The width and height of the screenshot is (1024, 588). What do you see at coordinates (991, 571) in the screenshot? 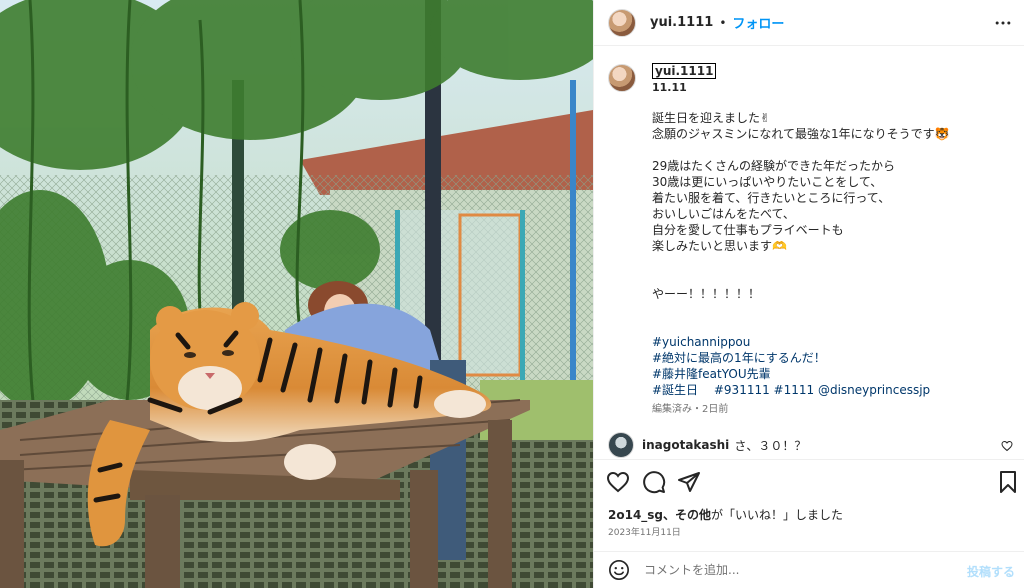
I see `post-comment-button: 投稿する` at bounding box center [991, 571].